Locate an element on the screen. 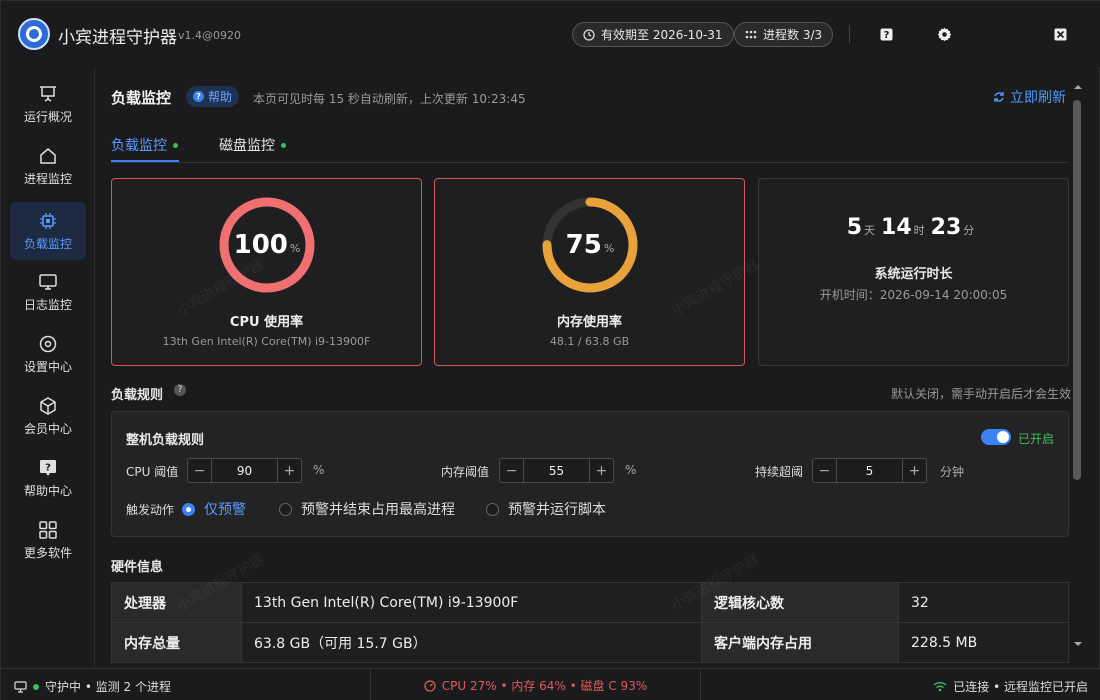 Image resolution: width=1100 pixels, height=700 pixels. cpu-threshold-stepper: − 90 + is located at coordinates (244, 470).